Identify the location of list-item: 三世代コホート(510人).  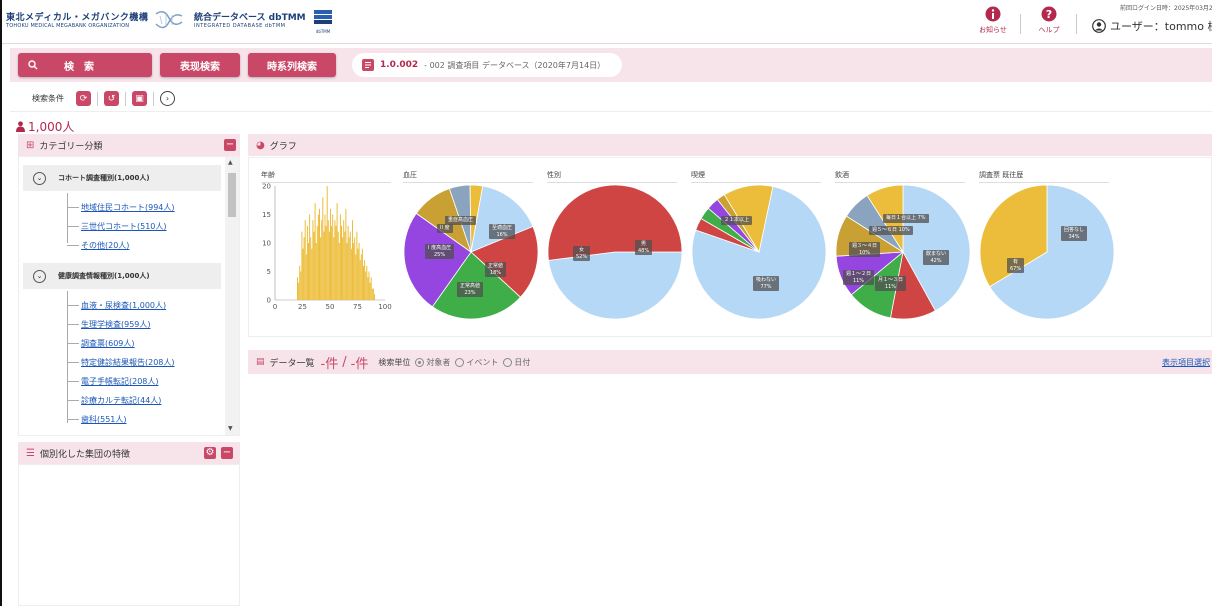
(117, 226).